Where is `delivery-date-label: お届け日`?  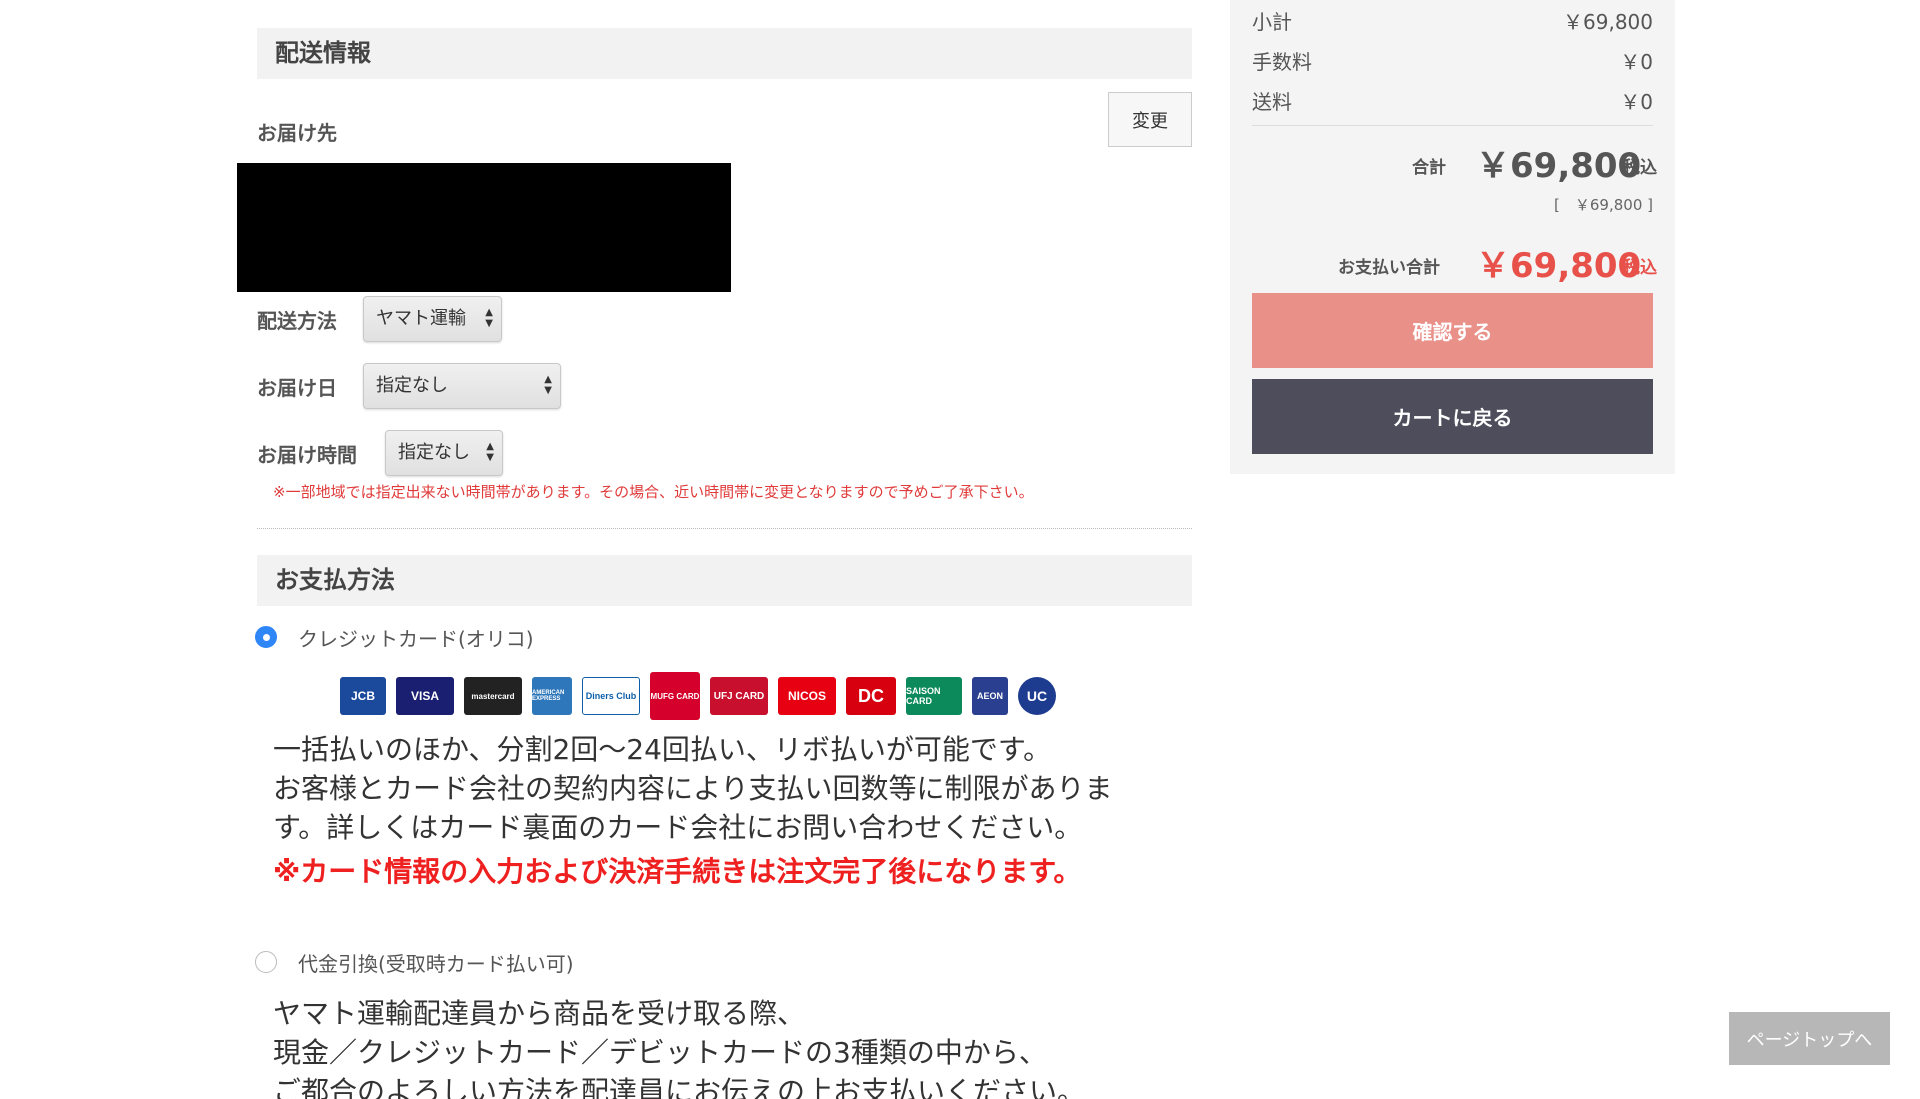
delivery-date-label: お届け日 is located at coordinates (297, 388).